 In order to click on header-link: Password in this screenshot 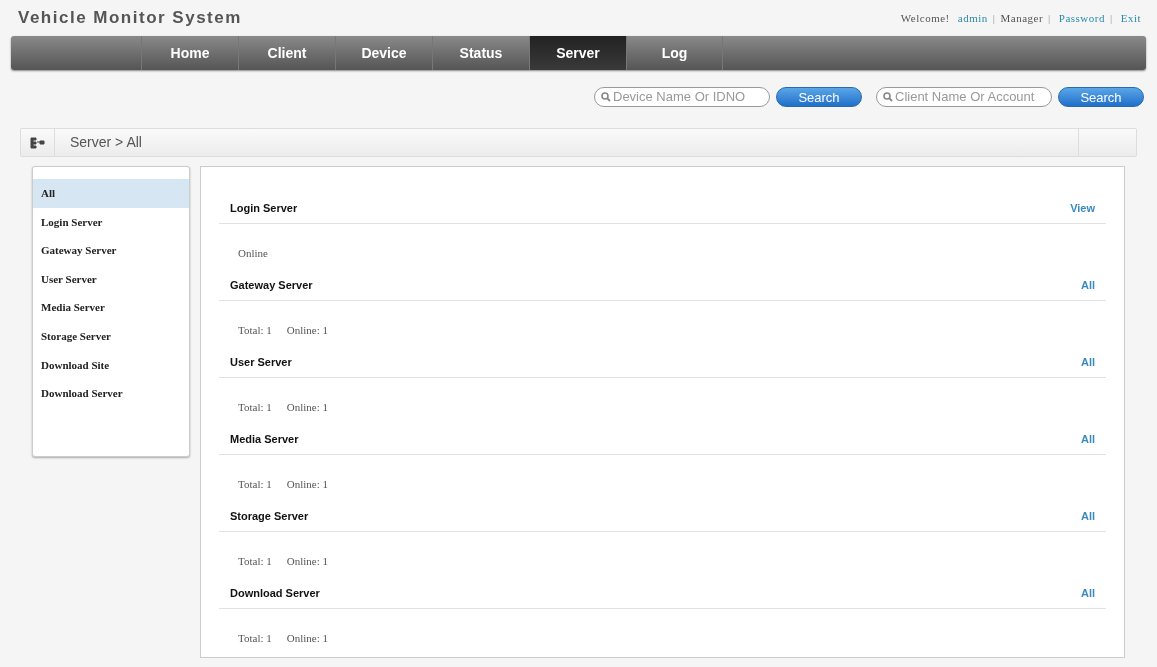, I will do `click(1081, 18)`.